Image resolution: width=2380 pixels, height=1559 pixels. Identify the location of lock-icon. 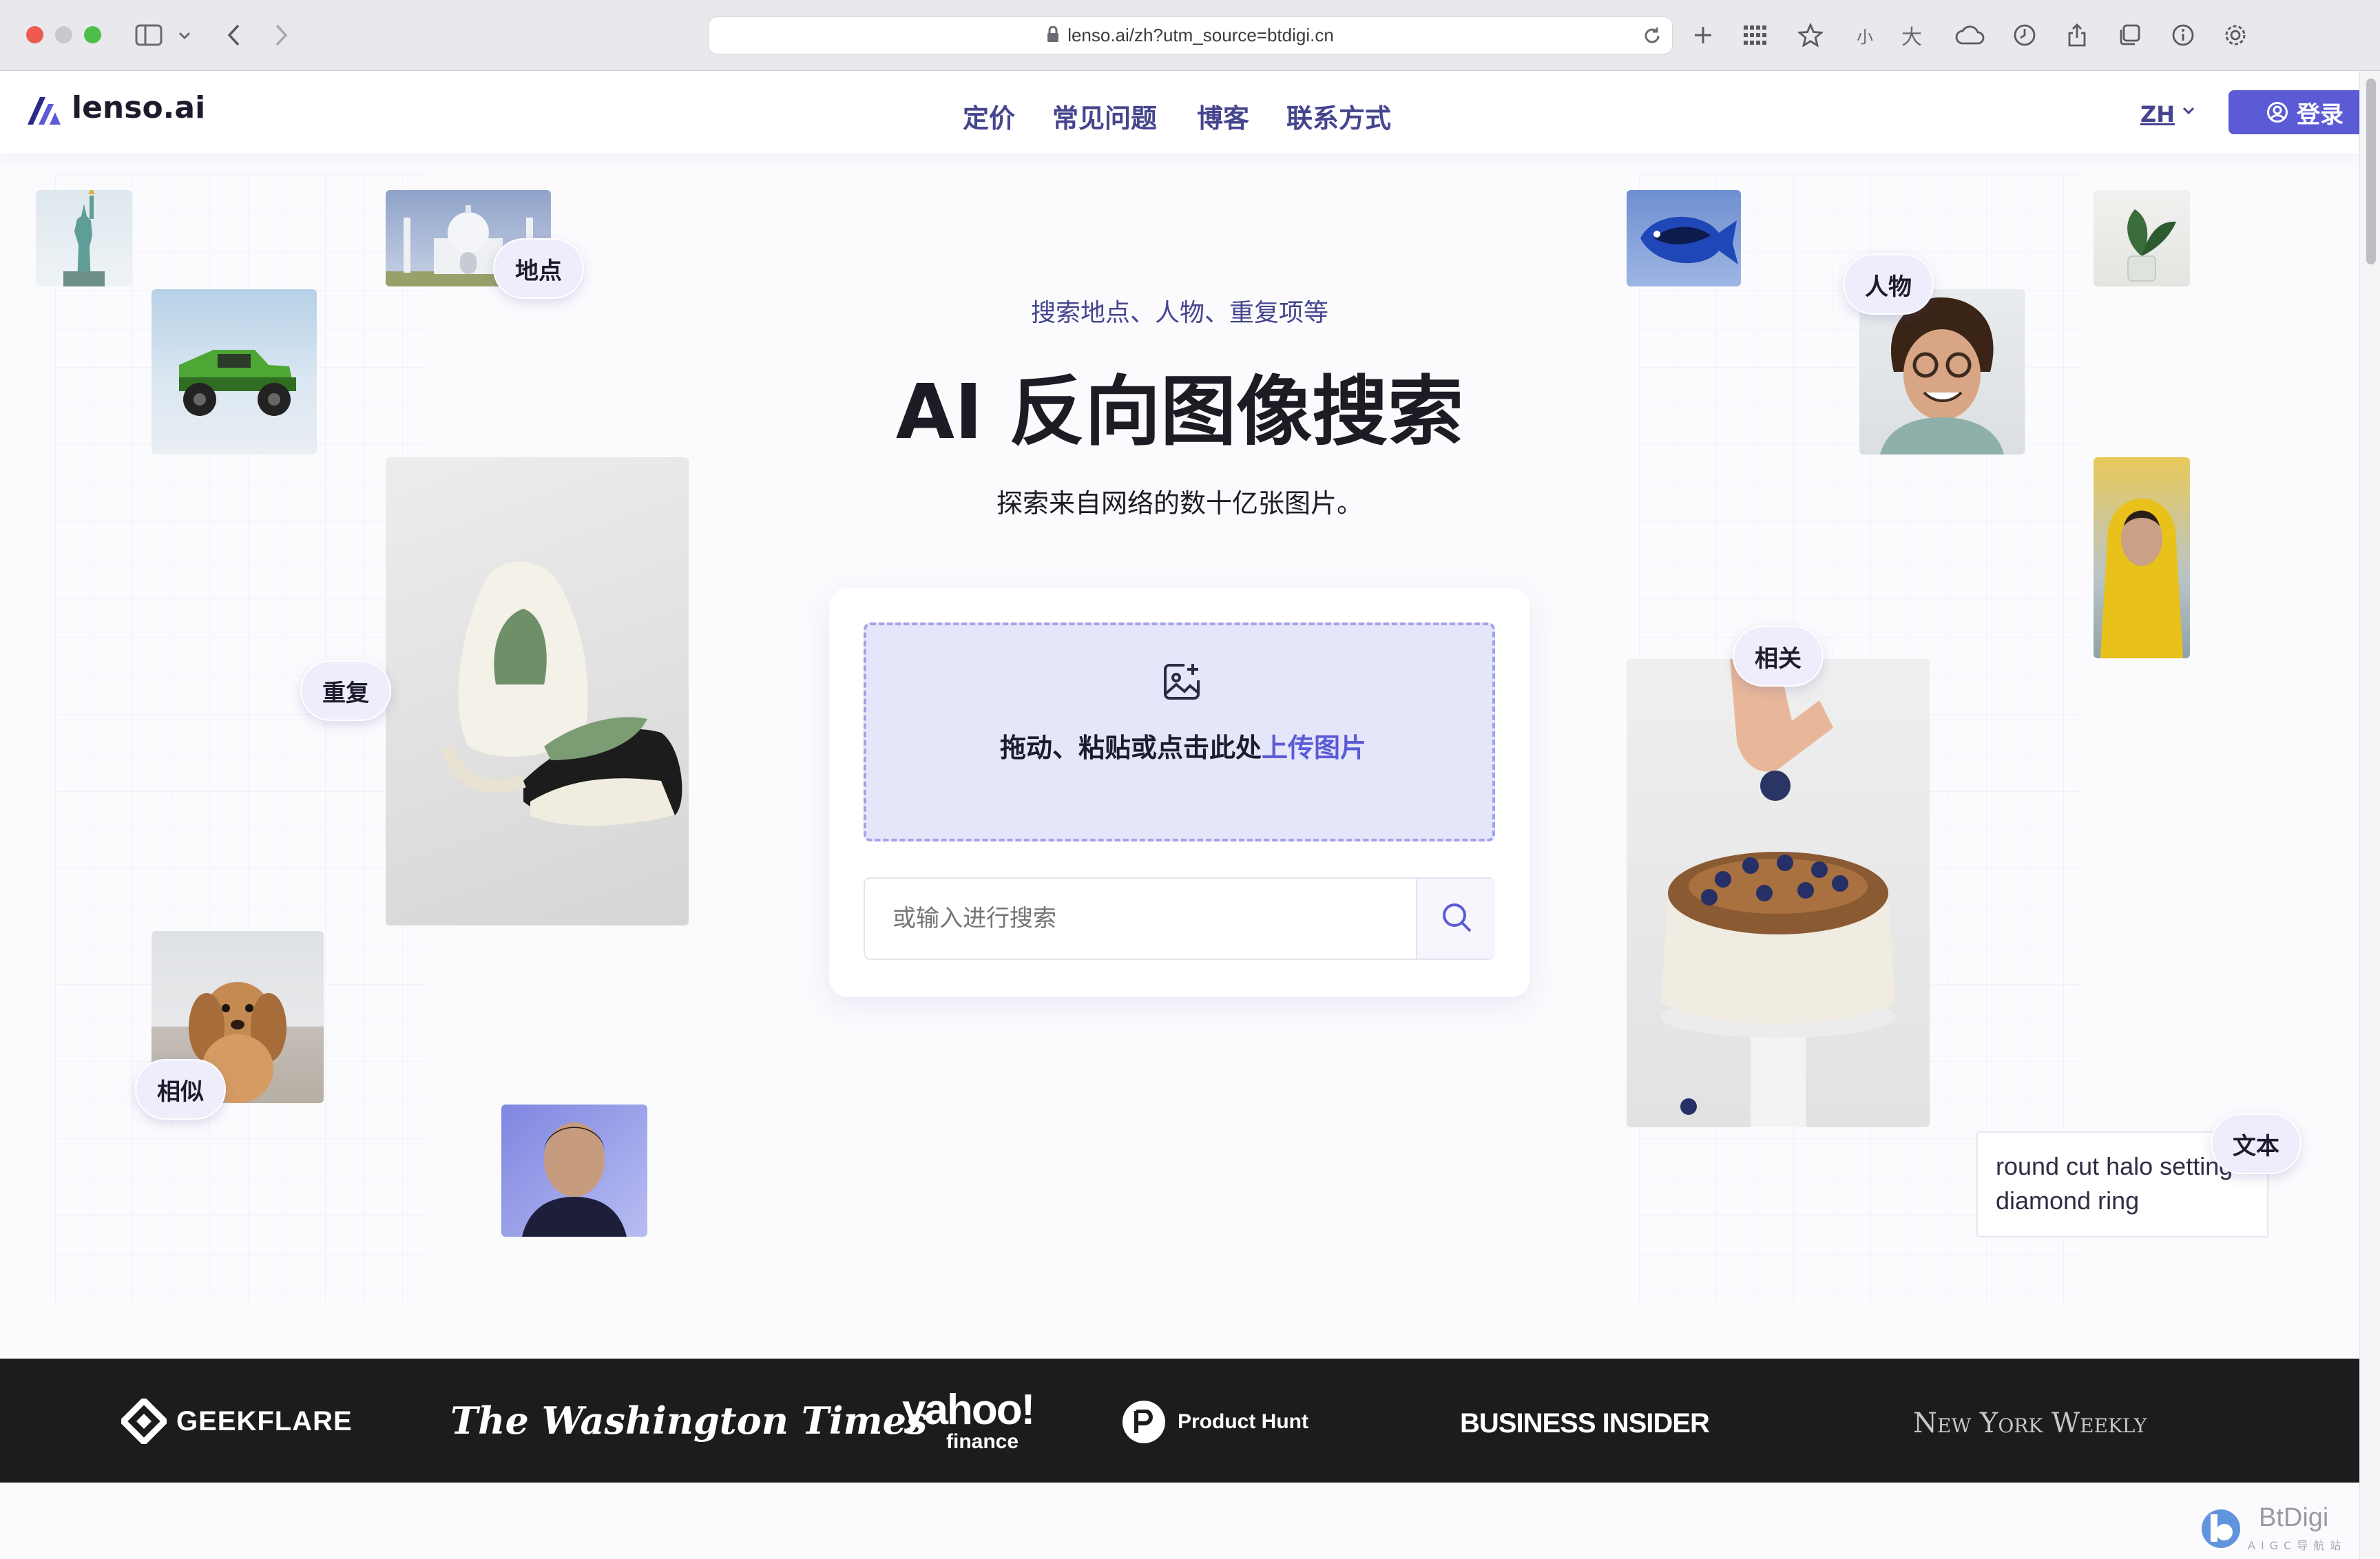
(1053, 35).